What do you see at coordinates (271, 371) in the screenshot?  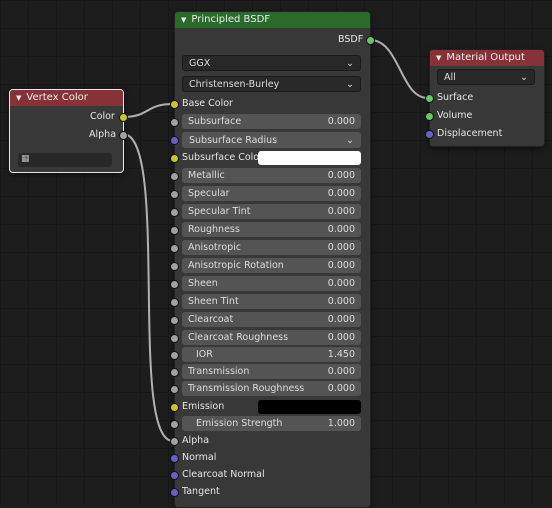 I see `transmission-field: Transmission 0.000` at bounding box center [271, 371].